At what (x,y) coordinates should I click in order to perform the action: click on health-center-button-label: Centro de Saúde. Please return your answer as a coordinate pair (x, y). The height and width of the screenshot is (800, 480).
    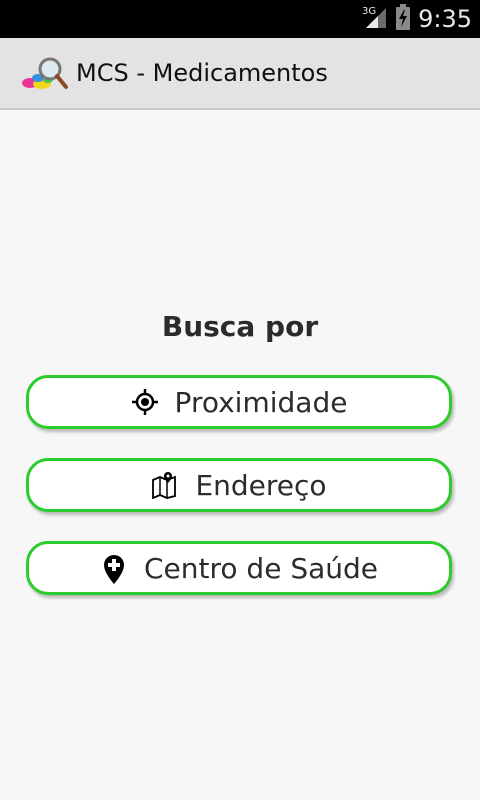
    Looking at the image, I should click on (260, 568).